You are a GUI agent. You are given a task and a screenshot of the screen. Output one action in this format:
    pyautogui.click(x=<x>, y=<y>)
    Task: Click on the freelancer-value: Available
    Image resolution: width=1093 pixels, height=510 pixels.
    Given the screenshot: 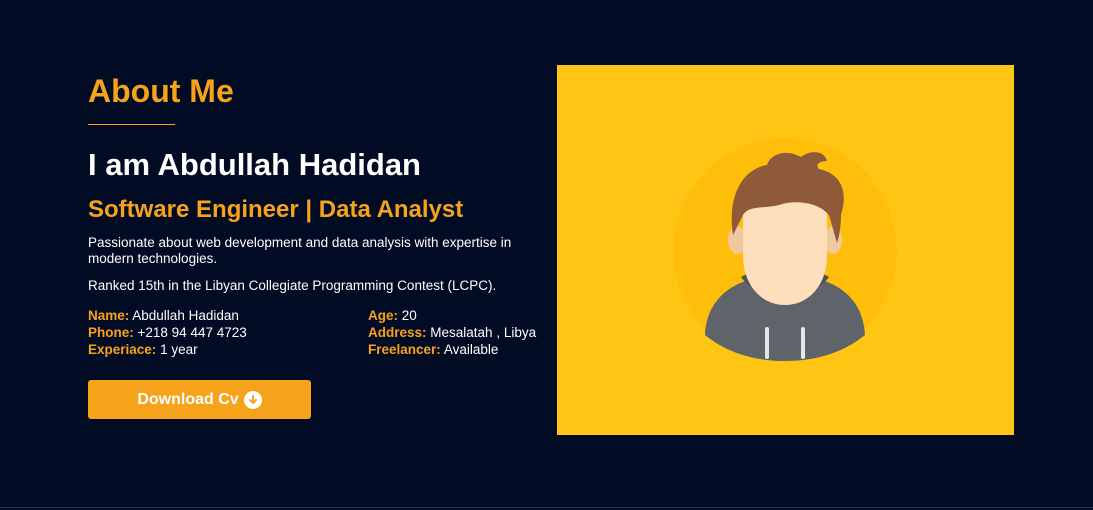 What is the action you would take?
    pyautogui.click(x=471, y=349)
    